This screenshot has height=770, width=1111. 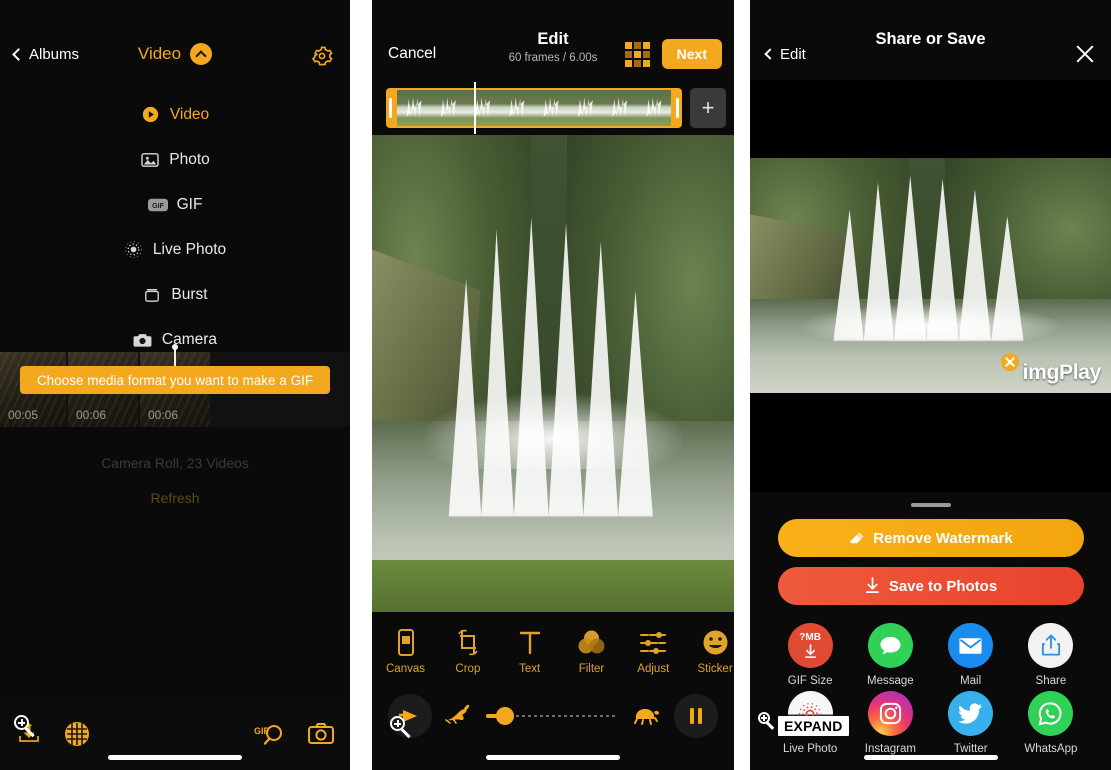 I want to click on share-target-label: Live Photo, so click(x=810, y=749).